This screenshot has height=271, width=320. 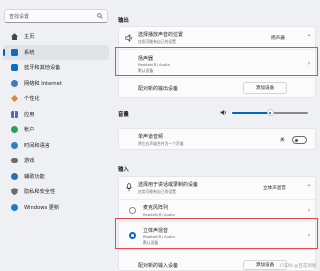 I want to click on sidebar-item-label: 应用, so click(x=29, y=114).